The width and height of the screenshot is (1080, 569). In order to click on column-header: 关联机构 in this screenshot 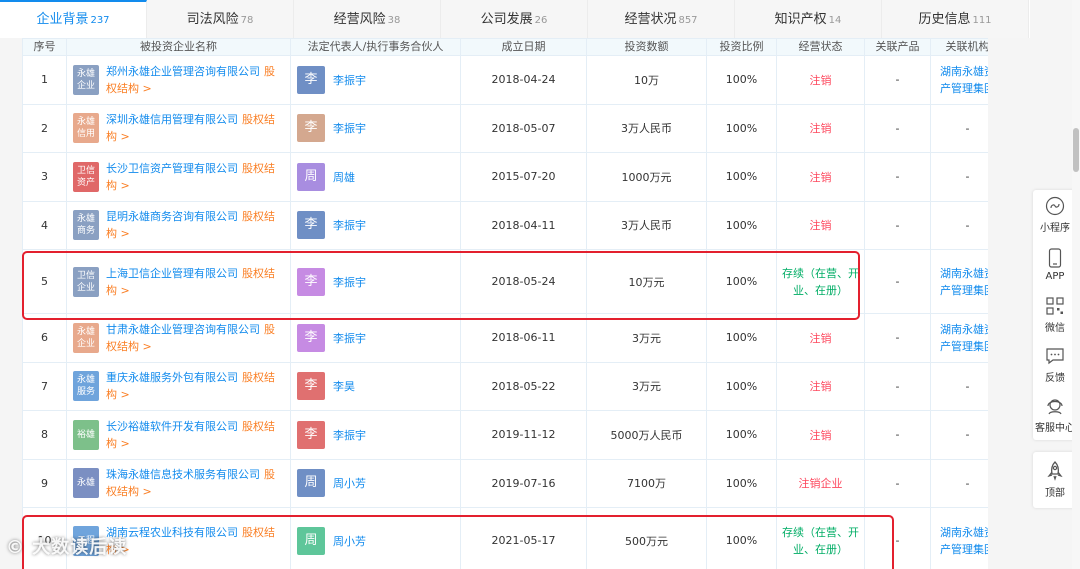, I will do `click(959, 47)`.